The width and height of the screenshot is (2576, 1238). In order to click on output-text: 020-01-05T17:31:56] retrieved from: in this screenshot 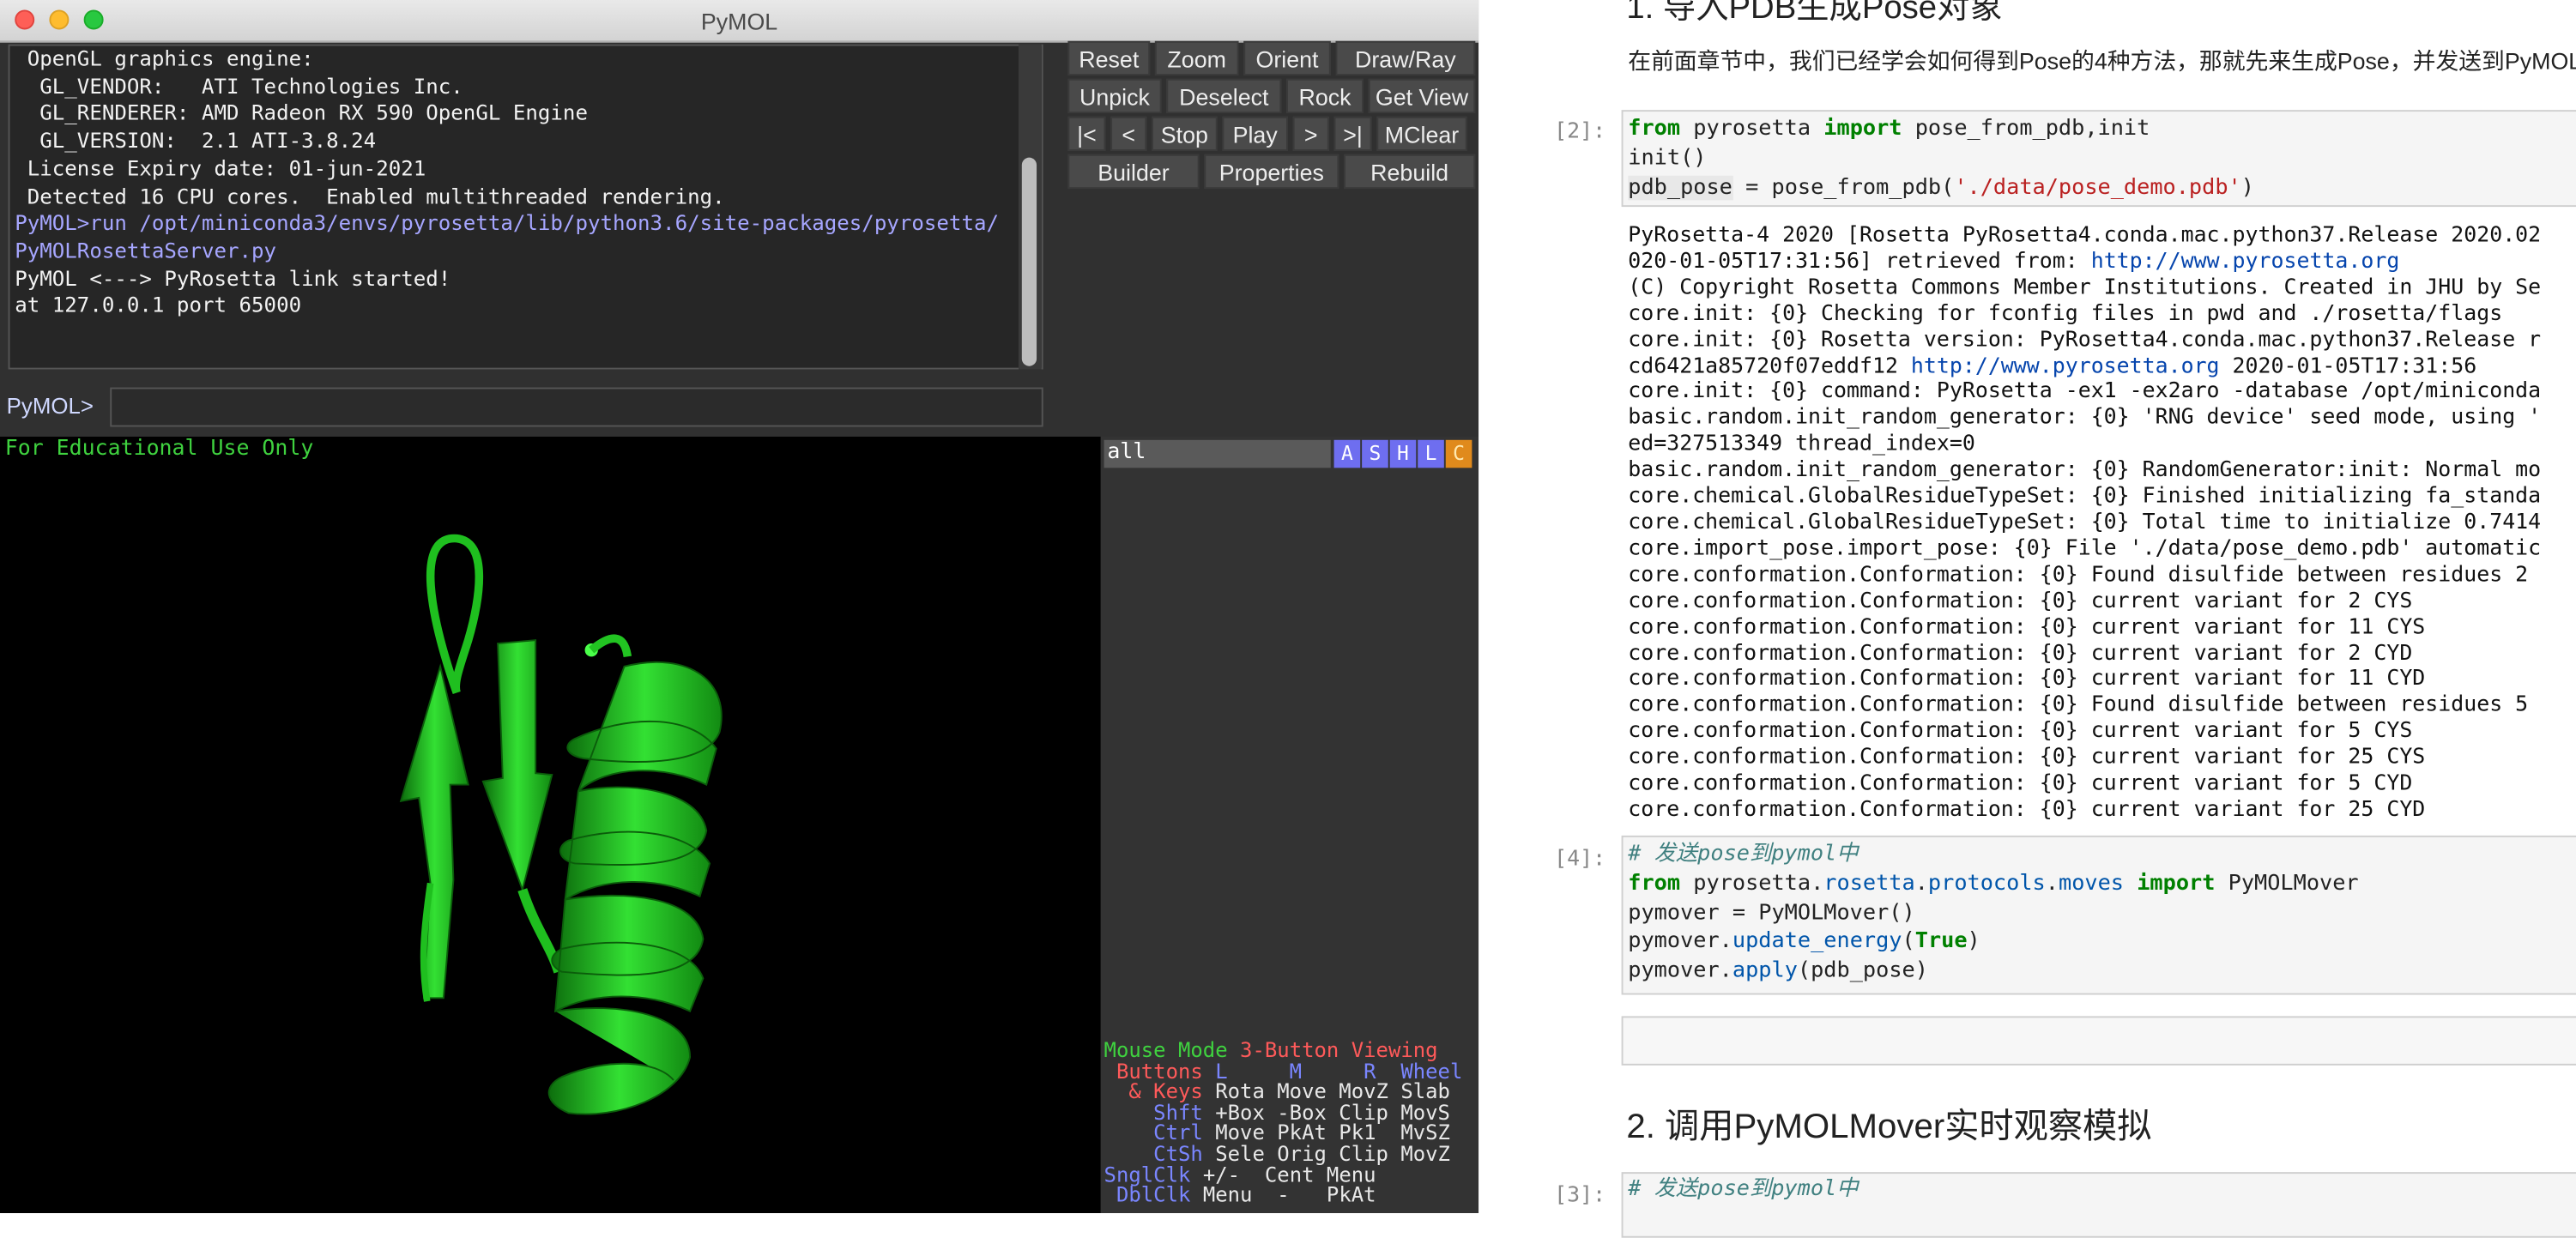, I will do `click(1859, 262)`.